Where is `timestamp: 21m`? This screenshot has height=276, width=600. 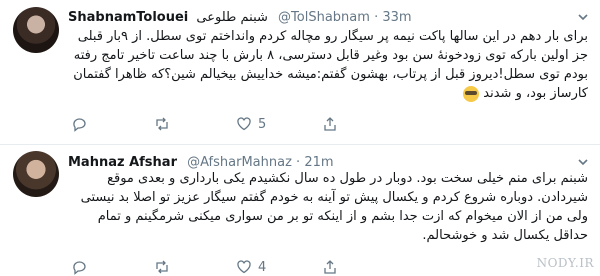
timestamp: 21m is located at coordinates (318, 162).